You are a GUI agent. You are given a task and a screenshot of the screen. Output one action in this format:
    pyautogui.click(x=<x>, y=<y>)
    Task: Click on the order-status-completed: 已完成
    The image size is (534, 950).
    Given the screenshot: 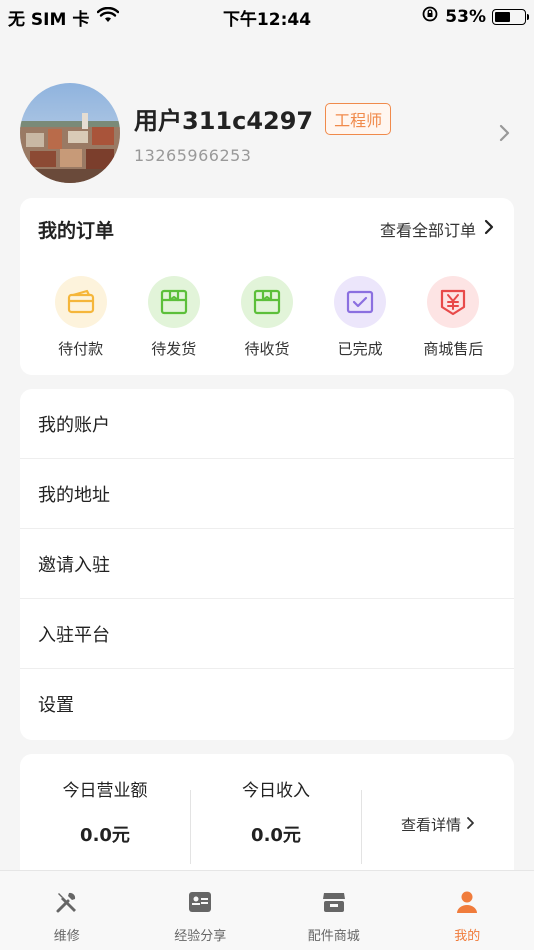 What is the action you would take?
    pyautogui.click(x=360, y=317)
    